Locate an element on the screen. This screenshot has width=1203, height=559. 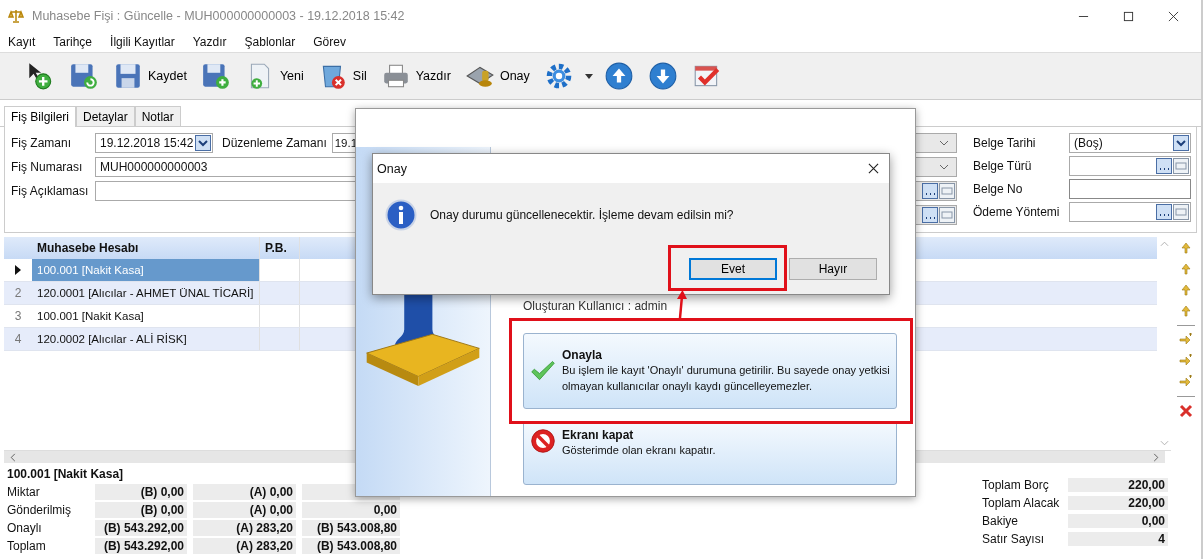
new-button: Yeni is located at coordinates (274, 76).